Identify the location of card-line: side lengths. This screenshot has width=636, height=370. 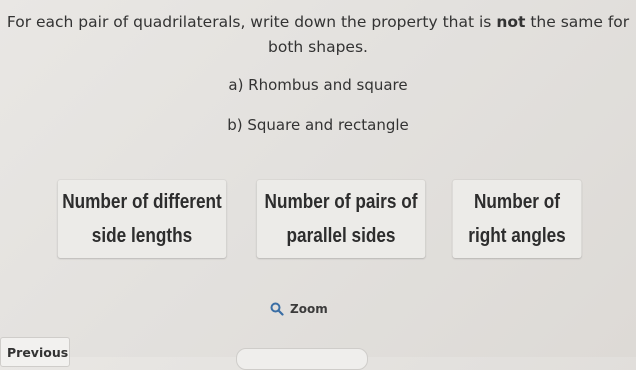
(142, 236).